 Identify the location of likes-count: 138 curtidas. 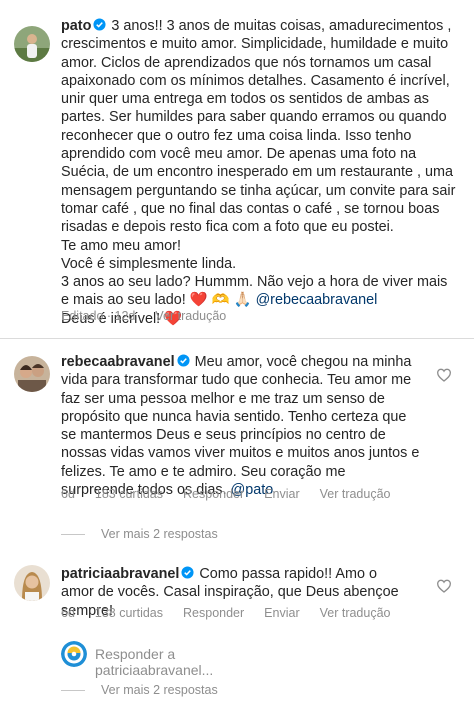
(129, 613).